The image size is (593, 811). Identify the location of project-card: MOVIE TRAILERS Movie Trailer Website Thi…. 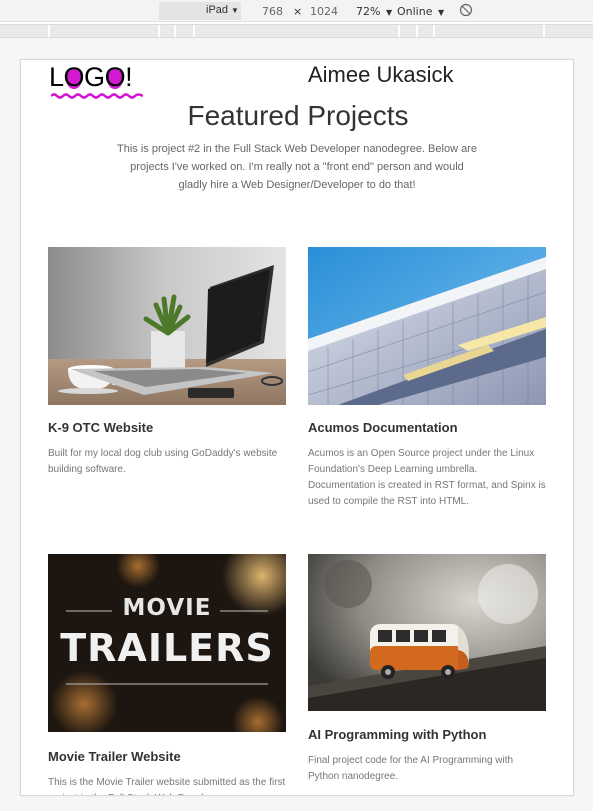
(167, 674).